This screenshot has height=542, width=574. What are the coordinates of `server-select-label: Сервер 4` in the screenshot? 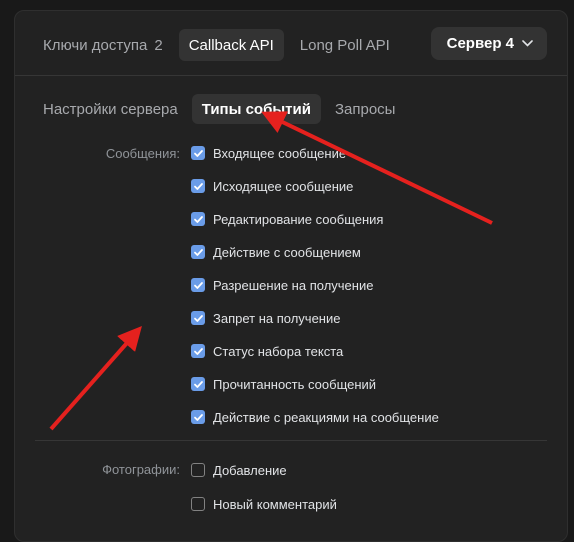 It's located at (480, 43).